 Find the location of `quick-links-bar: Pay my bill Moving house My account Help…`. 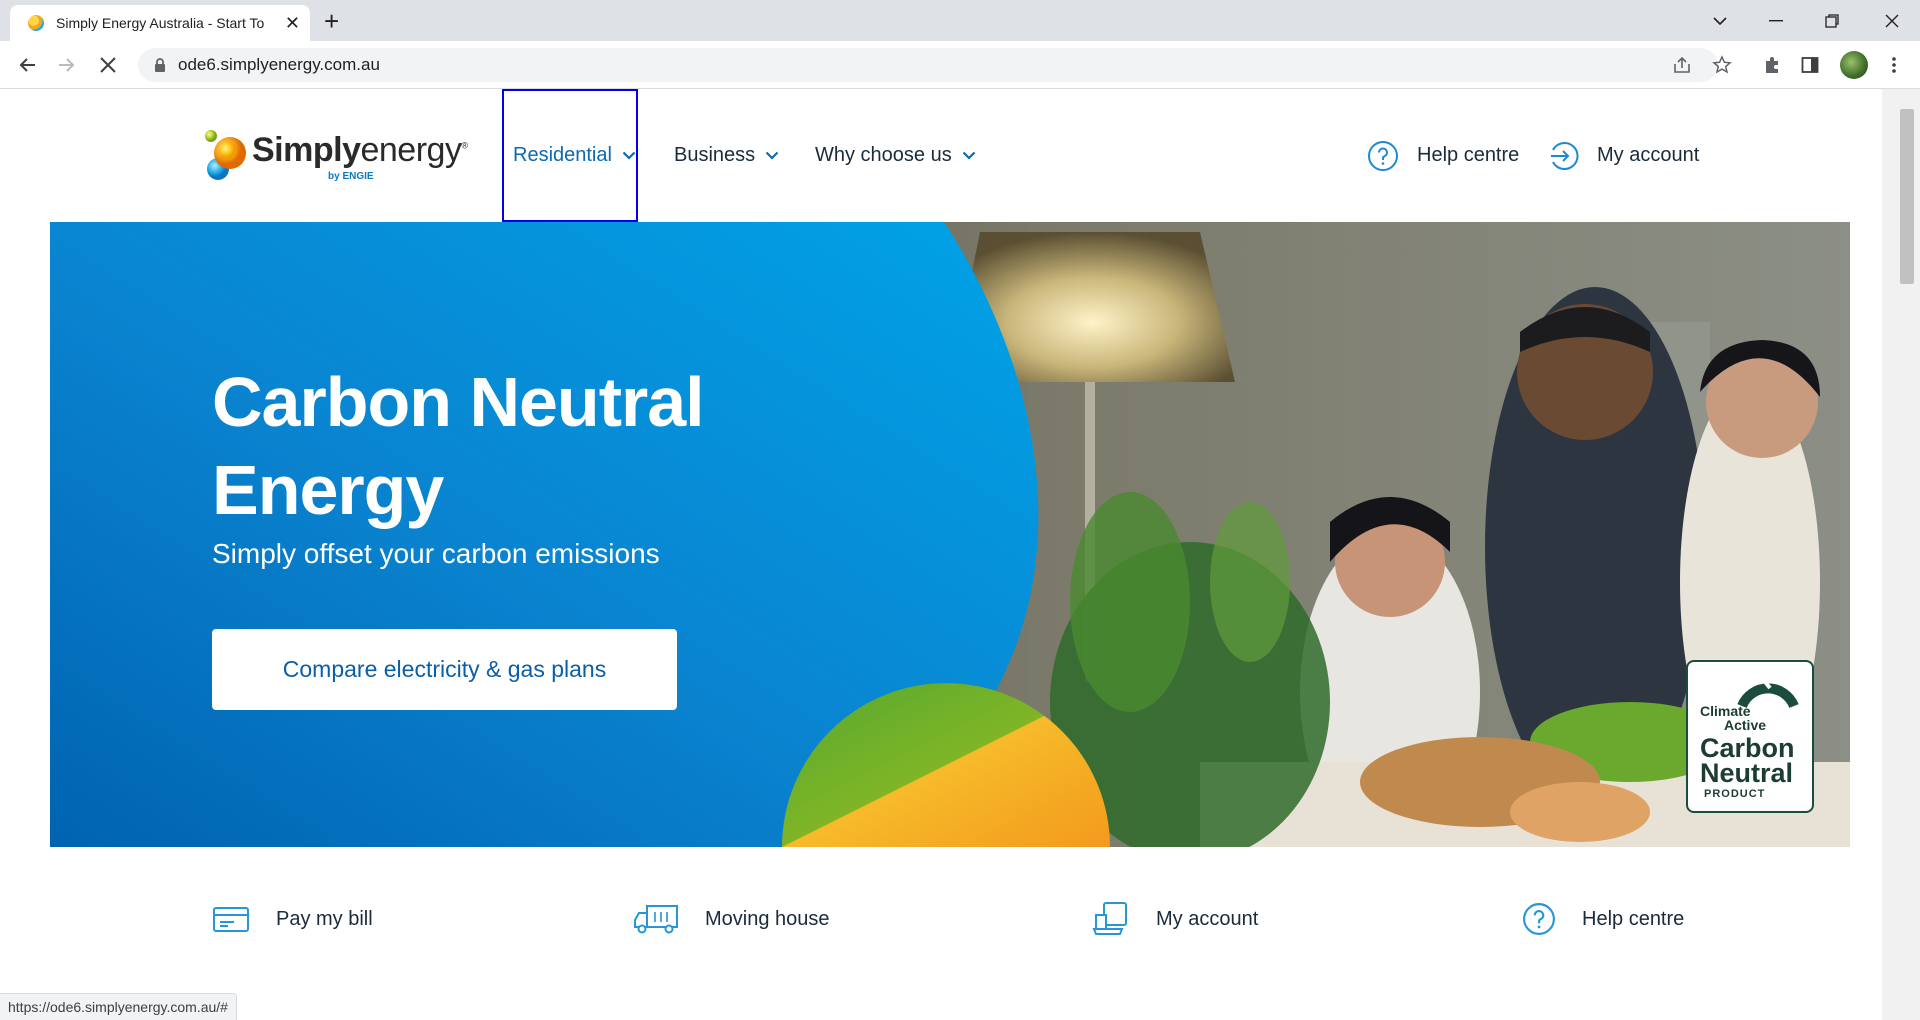

quick-links-bar: Pay my bill Moving house My account Help… is located at coordinates (941, 919).